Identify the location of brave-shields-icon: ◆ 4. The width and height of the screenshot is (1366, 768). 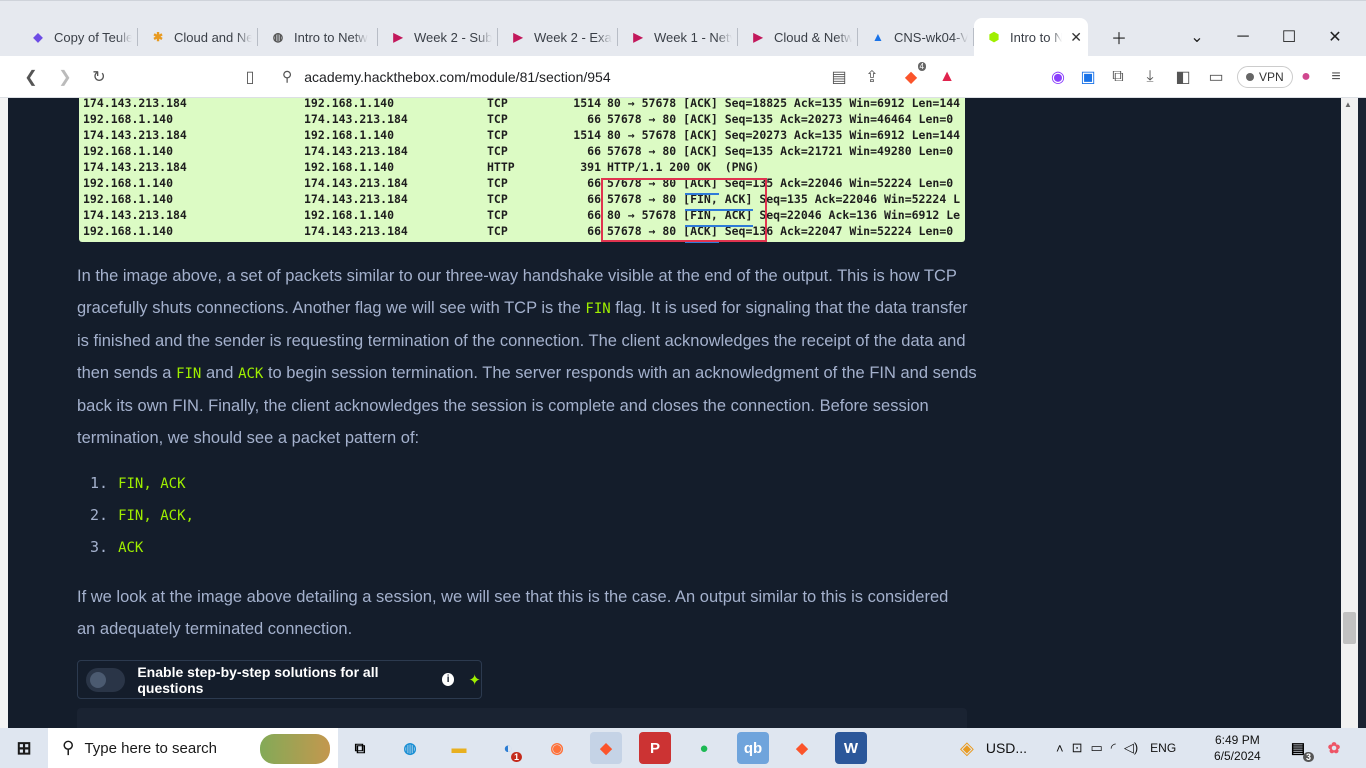
(912, 76).